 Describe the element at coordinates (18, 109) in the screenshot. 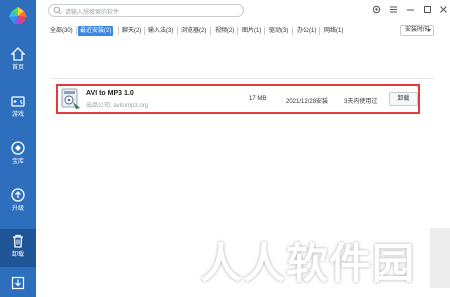

I see `sidebar-item-games: 游戏` at that location.